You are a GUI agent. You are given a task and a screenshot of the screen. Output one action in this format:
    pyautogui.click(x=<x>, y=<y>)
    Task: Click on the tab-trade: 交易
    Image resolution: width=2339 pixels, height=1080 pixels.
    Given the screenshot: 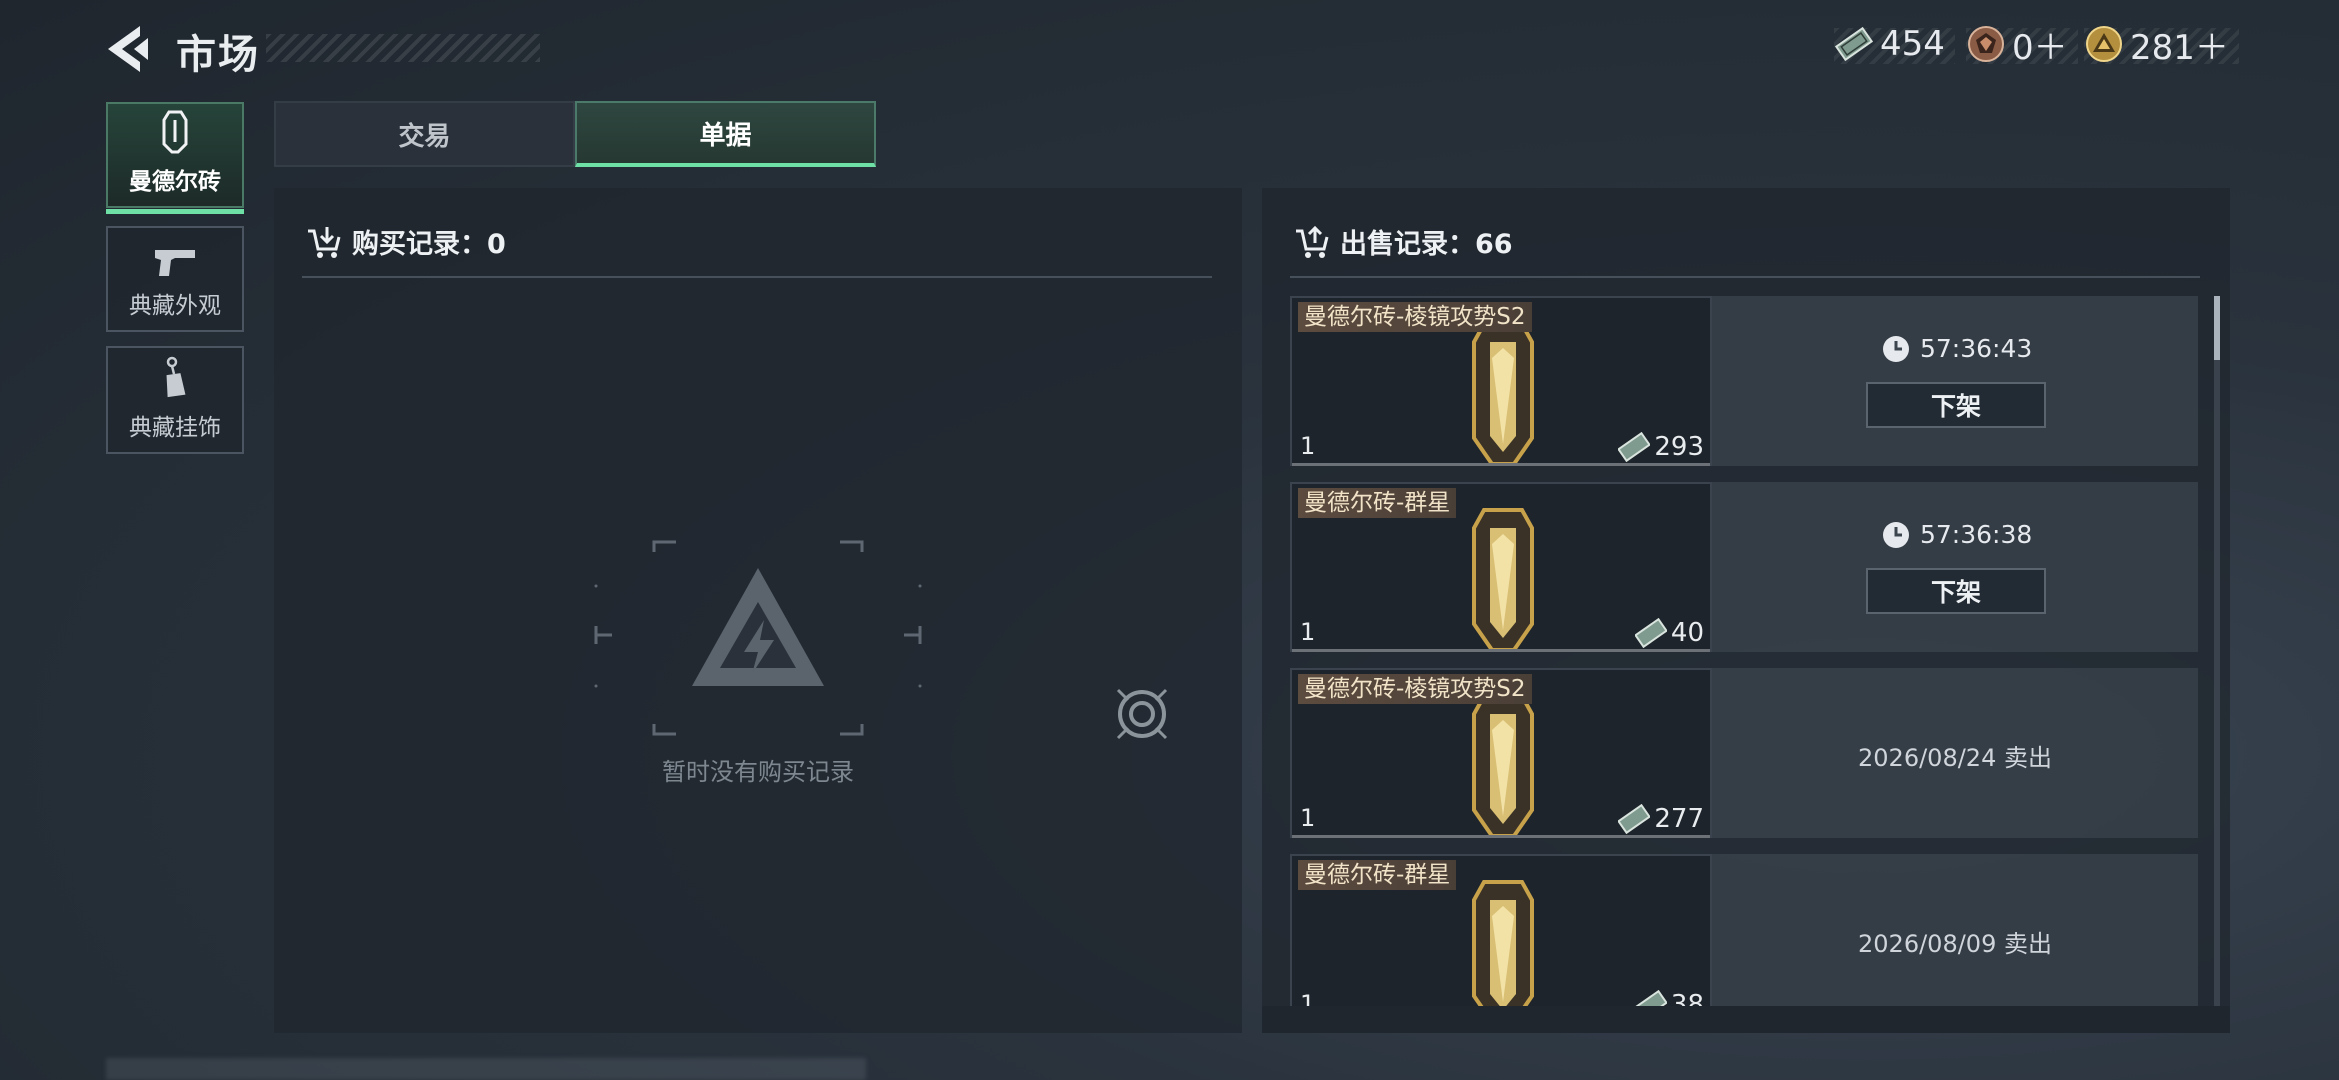 What is the action you would take?
    pyautogui.click(x=424, y=134)
    